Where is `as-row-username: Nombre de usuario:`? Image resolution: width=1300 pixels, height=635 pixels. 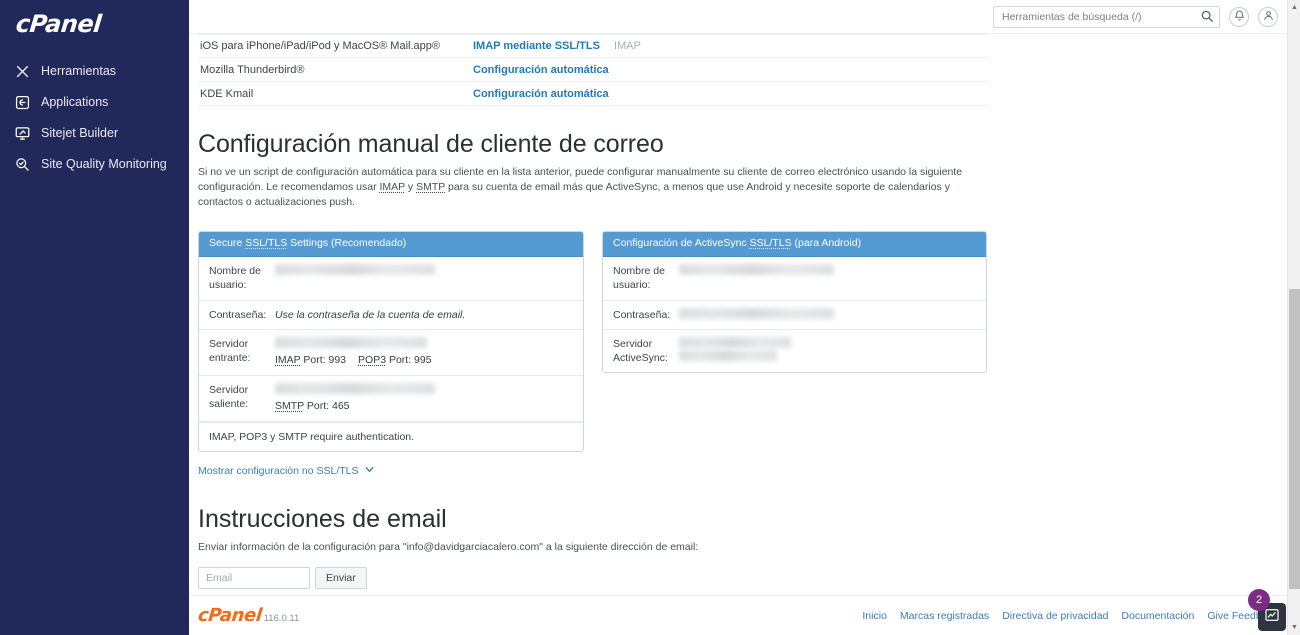
as-row-username: Nombre de usuario: is located at coordinates (794, 279).